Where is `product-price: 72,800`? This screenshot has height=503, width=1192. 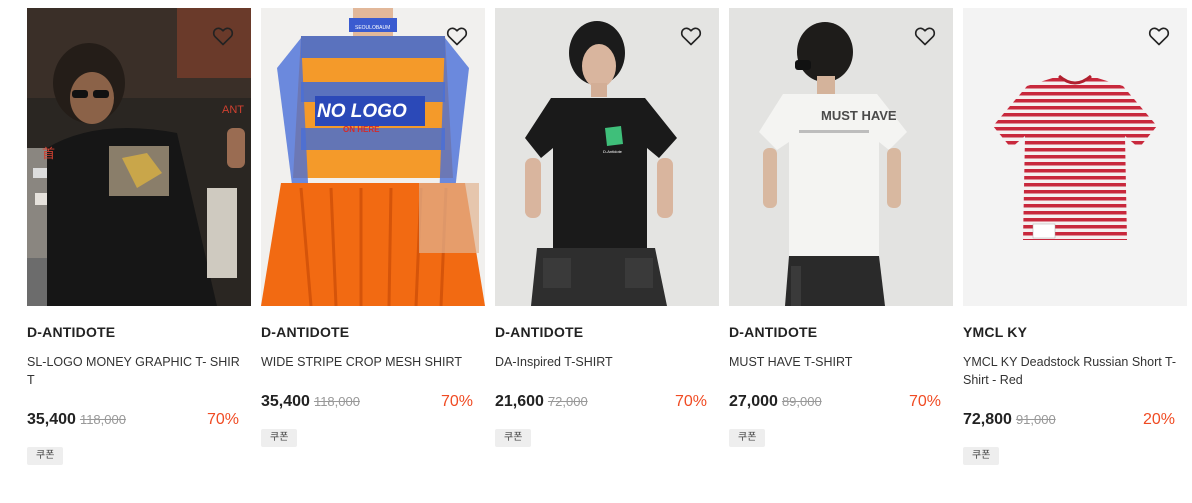
product-price: 72,800 is located at coordinates (987, 419).